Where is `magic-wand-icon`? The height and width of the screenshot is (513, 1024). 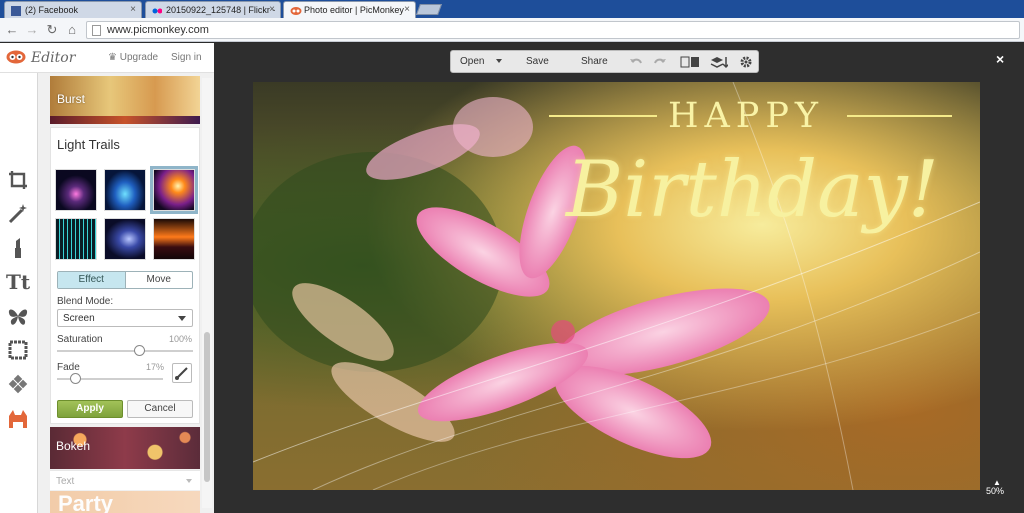
magic-wand-icon is located at coordinates (18, 214).